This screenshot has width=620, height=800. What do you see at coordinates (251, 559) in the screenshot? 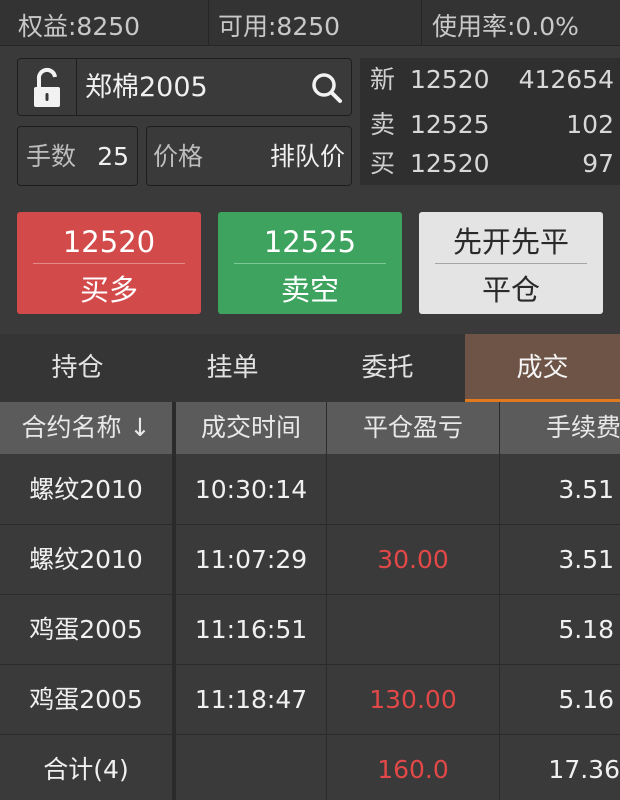
I see `cell-time: 11:07:29` at bounding box center [251, 559].